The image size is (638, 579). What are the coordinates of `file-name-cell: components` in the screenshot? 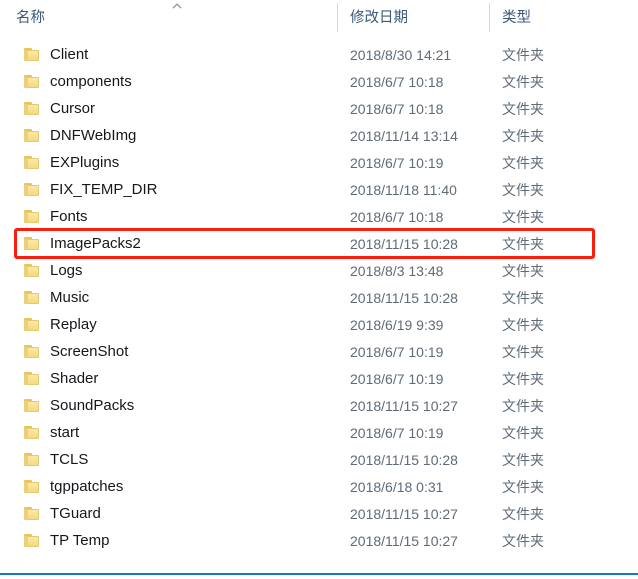 It's located at (168, 81).